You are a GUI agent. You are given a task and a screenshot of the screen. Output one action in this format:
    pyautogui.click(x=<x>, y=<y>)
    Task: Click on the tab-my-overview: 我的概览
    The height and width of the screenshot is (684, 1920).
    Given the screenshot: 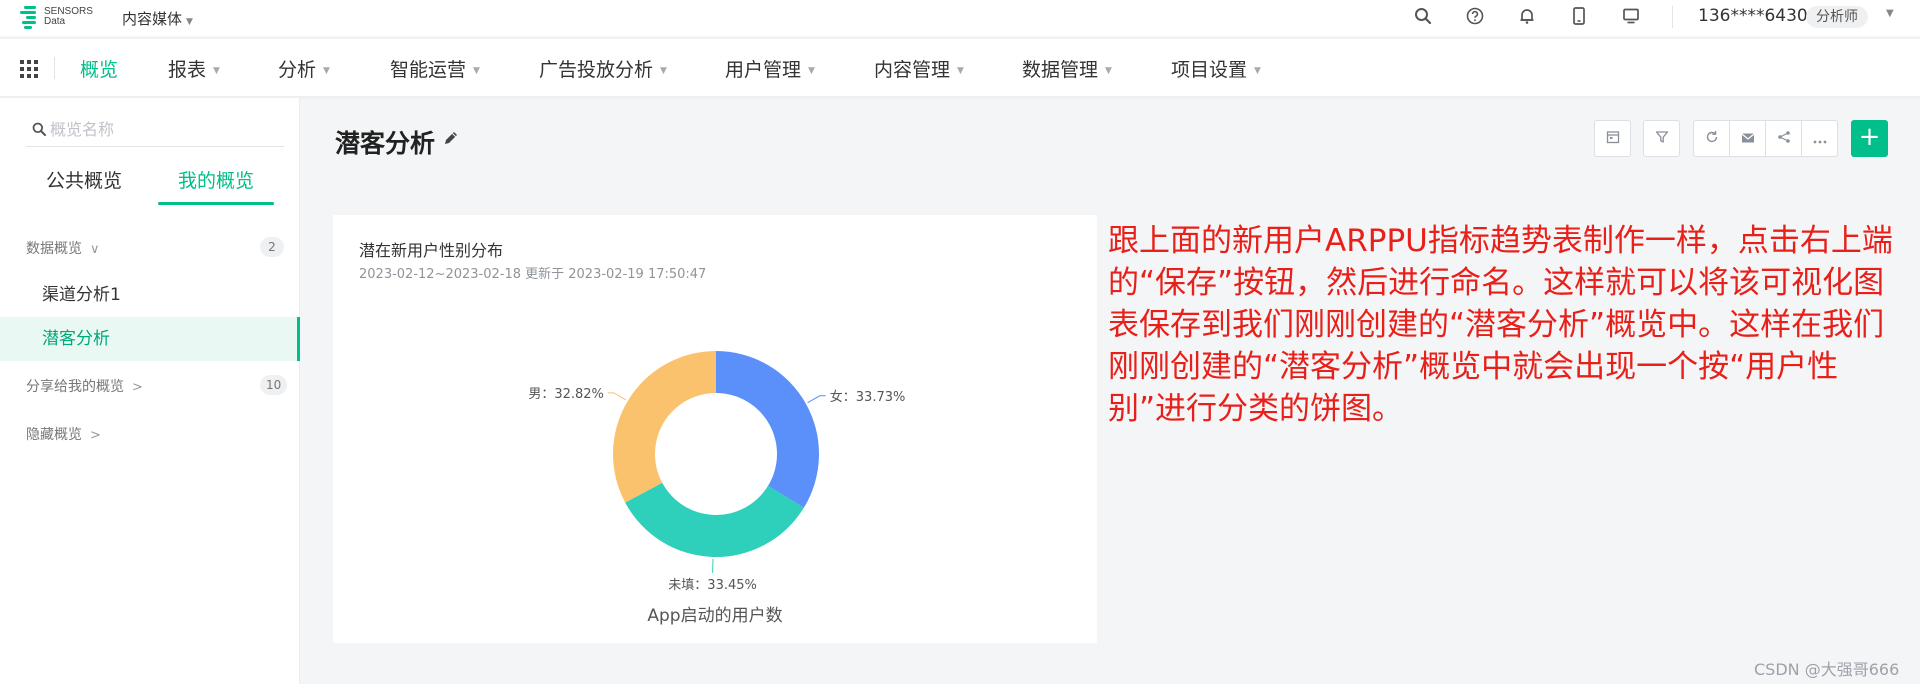 What is the action you would take?
    pyautogui.click(x=216, y=179)
    